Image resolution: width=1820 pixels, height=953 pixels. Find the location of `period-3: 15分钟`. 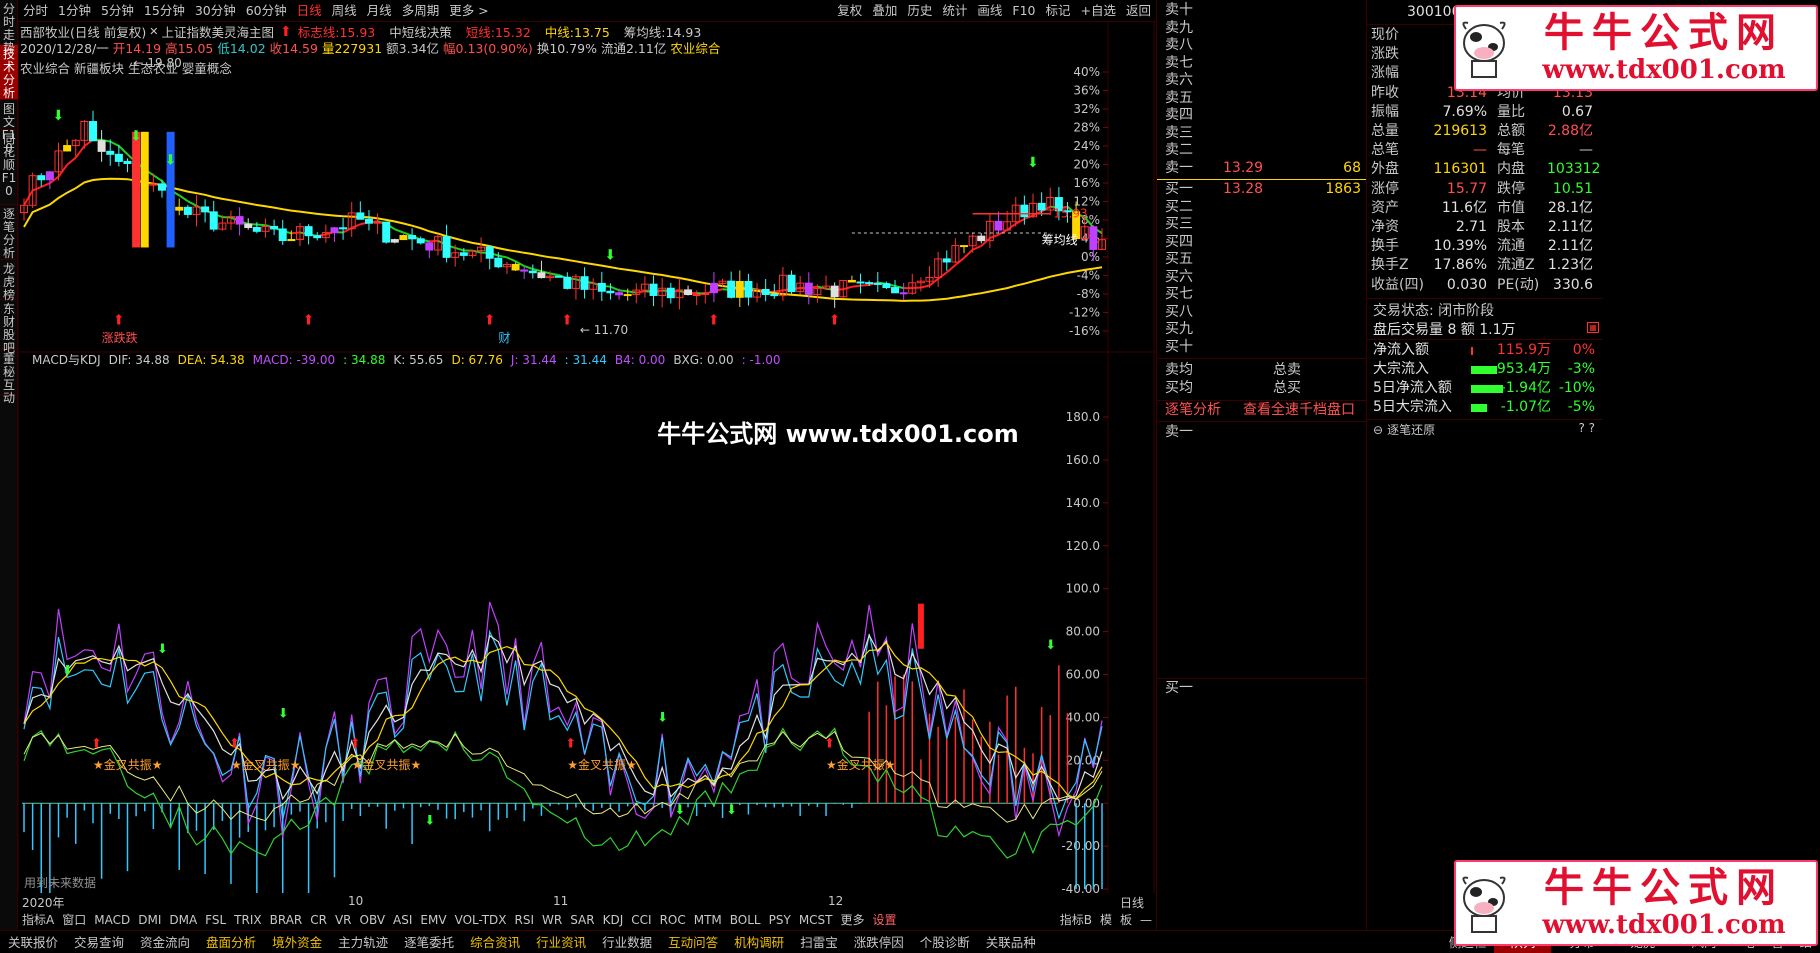

period-3: 15分钟 is located at coordinates (164, 11).